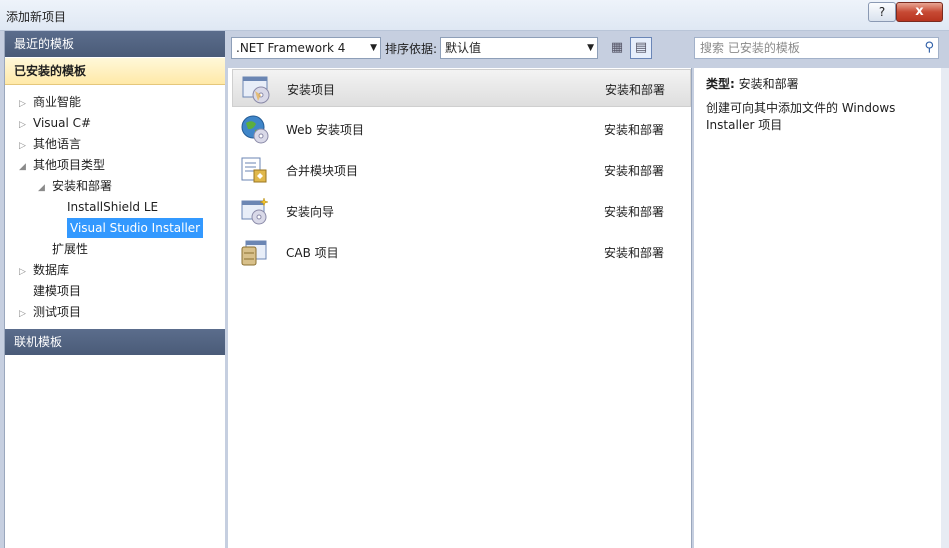 The image size is (949, 548). I want to click on tree-item-installshield-le: InstallShield LE, so click(112, 207).